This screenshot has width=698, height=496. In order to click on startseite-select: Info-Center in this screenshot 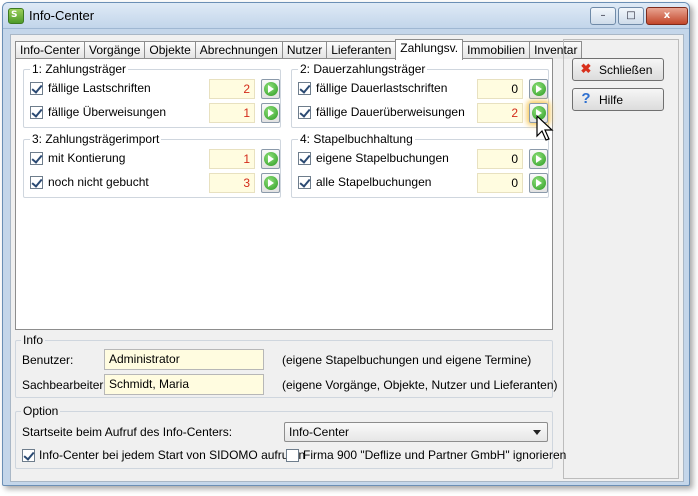, I will do `click(416, 432)`.